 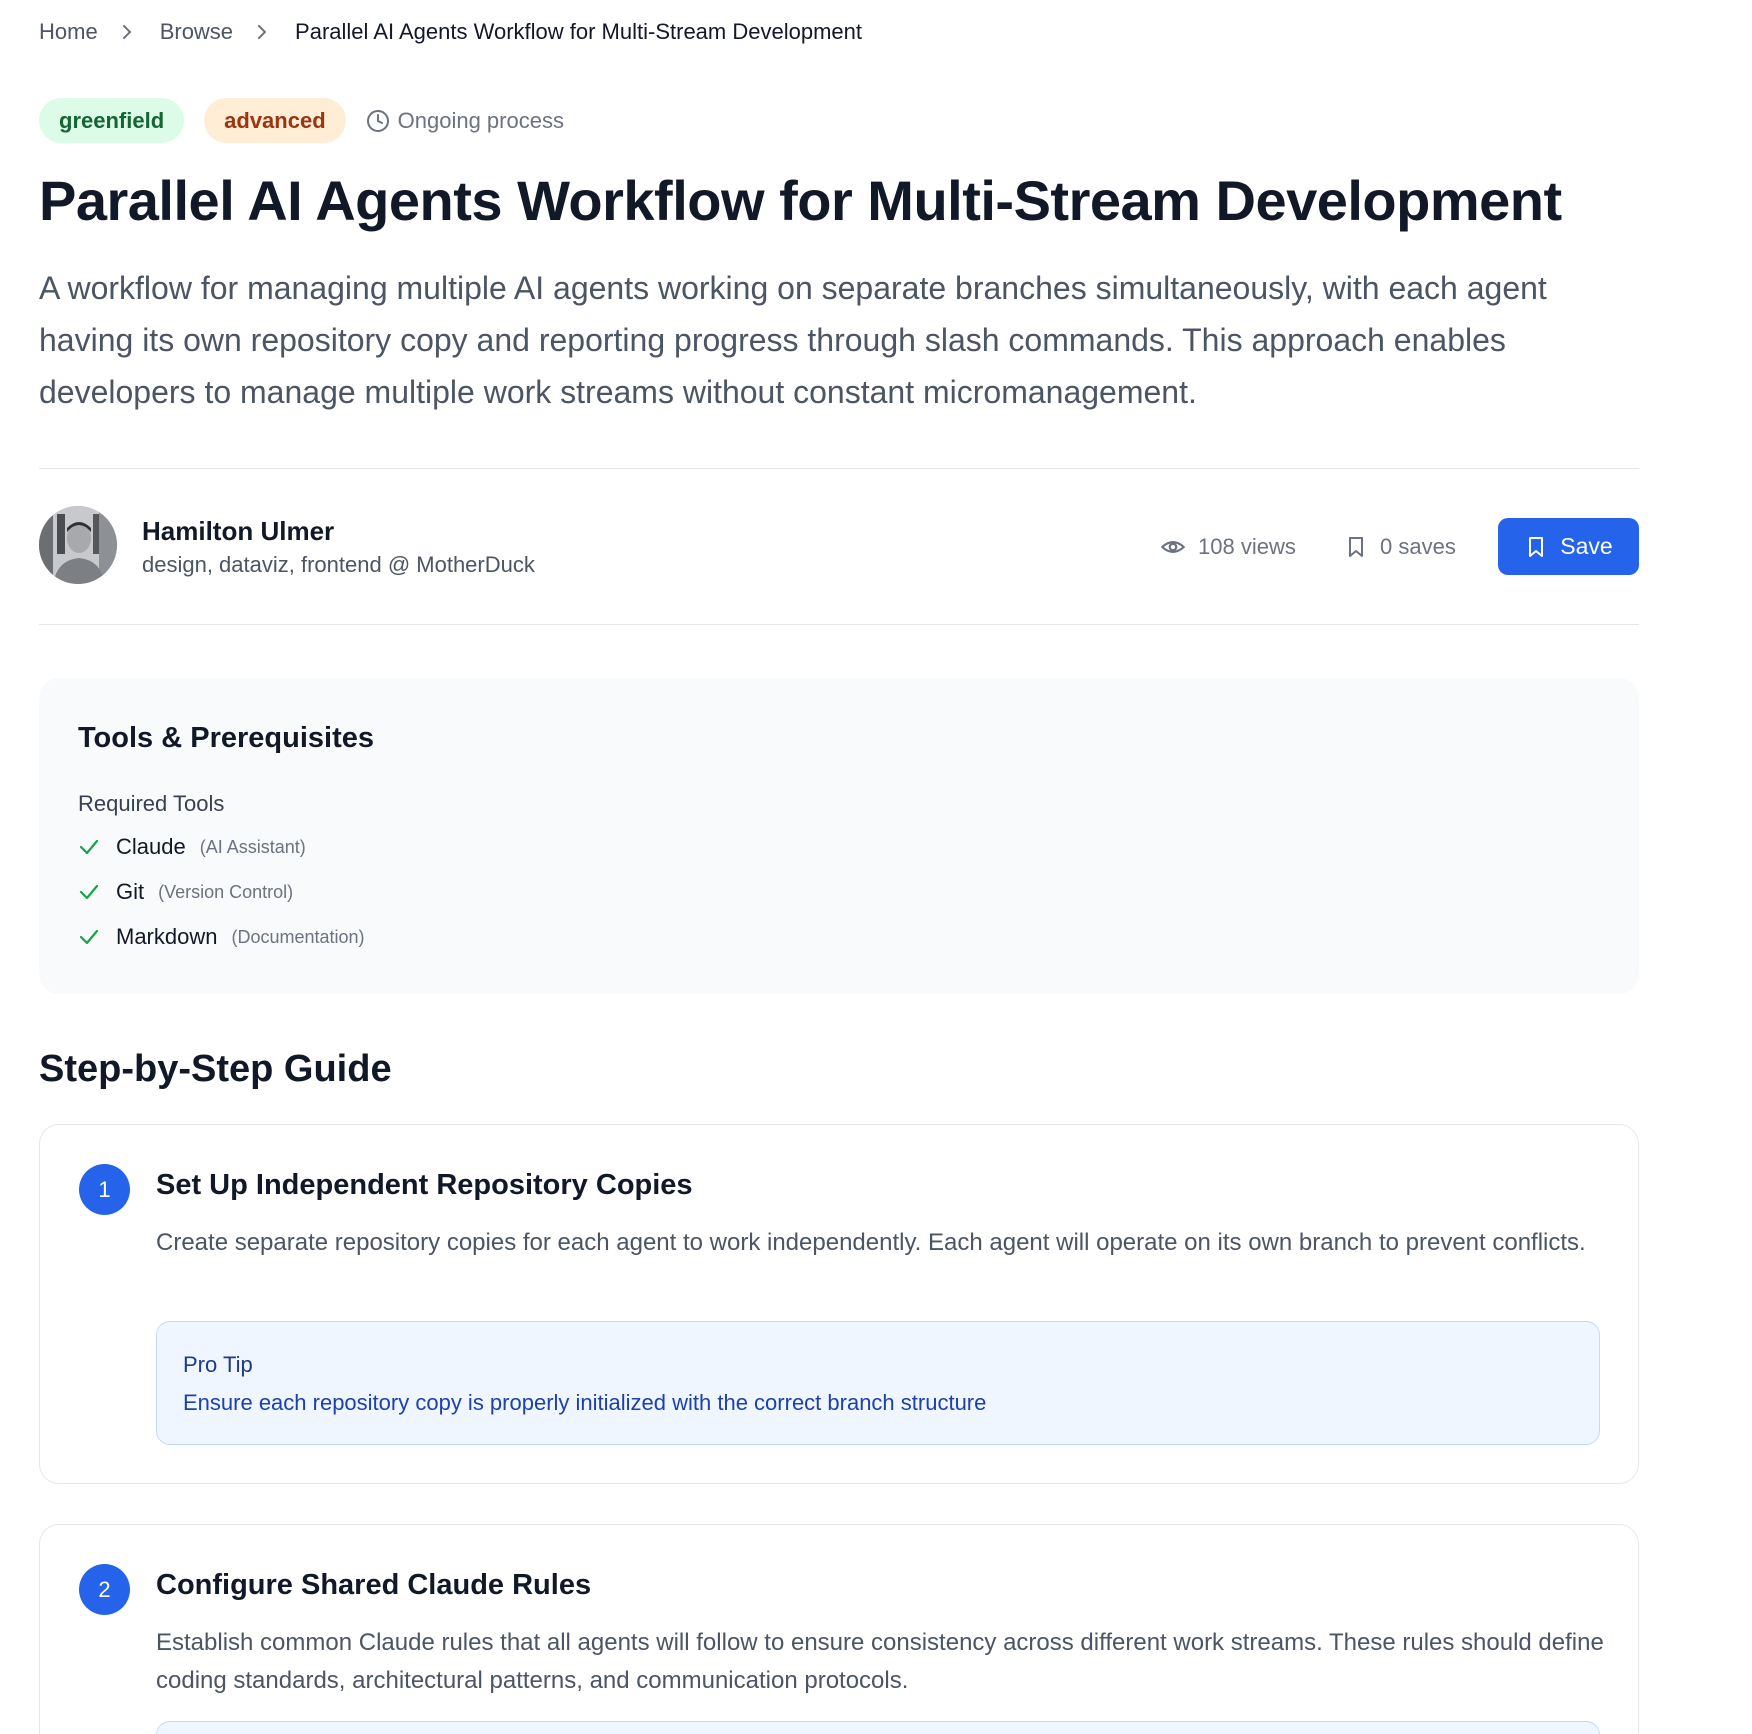 What do you see at coordinates (238, 531) in the screenshot?
I see `author-name: Hamilton Ulmer` at bounding box center [238, 531].